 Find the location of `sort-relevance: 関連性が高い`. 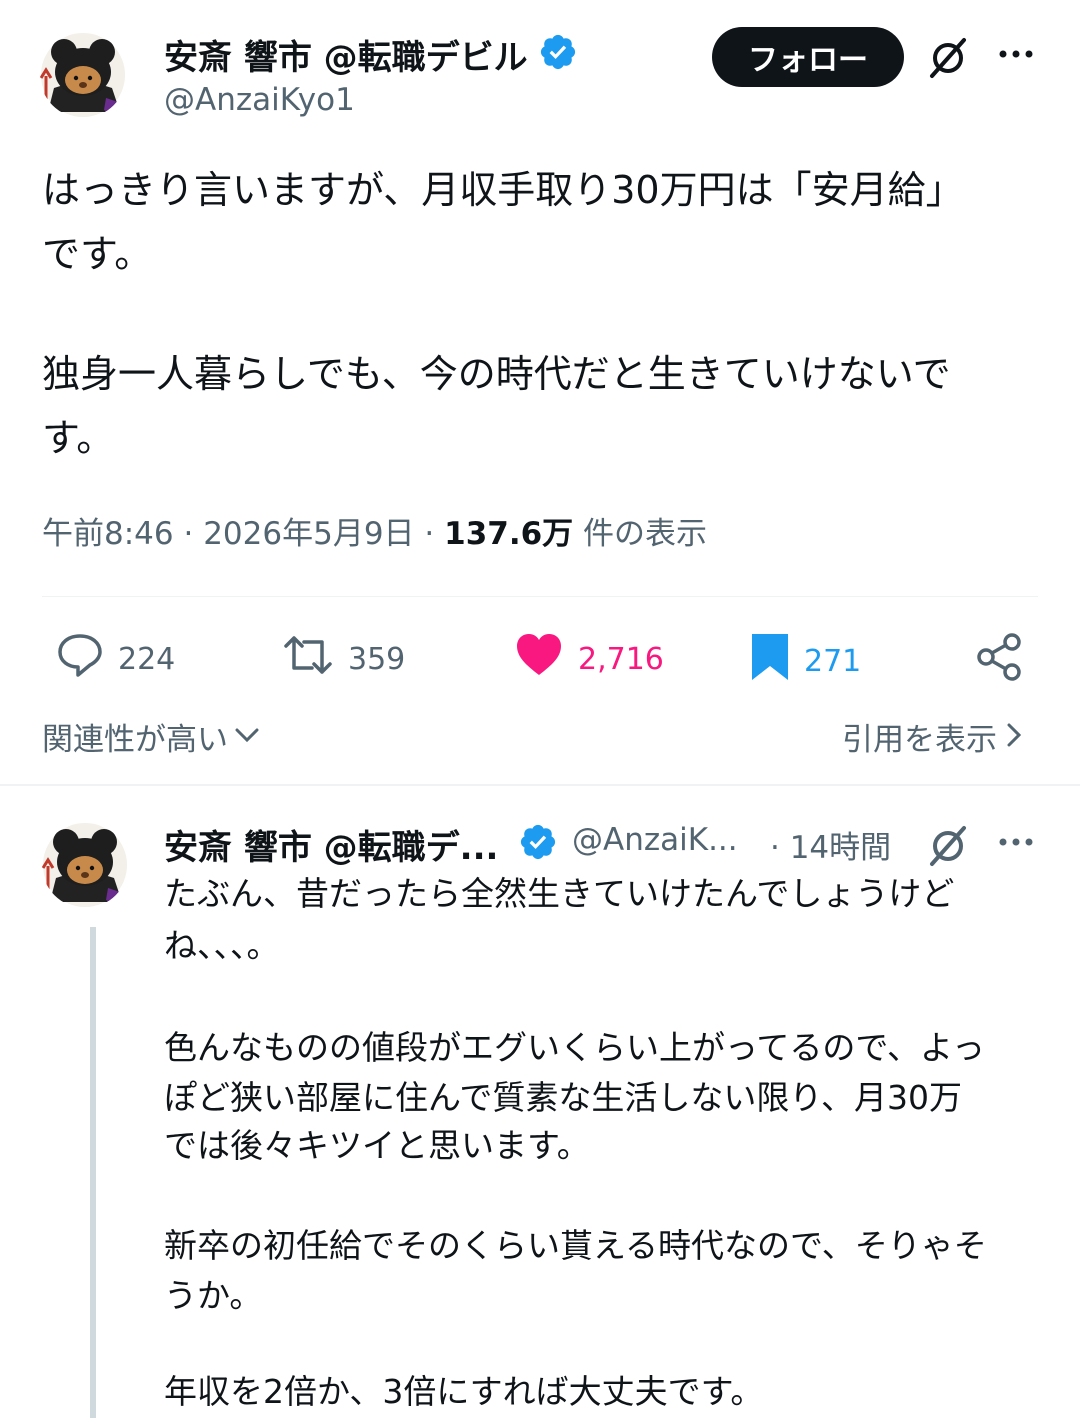

sort-relevance: 関連性が高い is located at coordinates (151, 736).